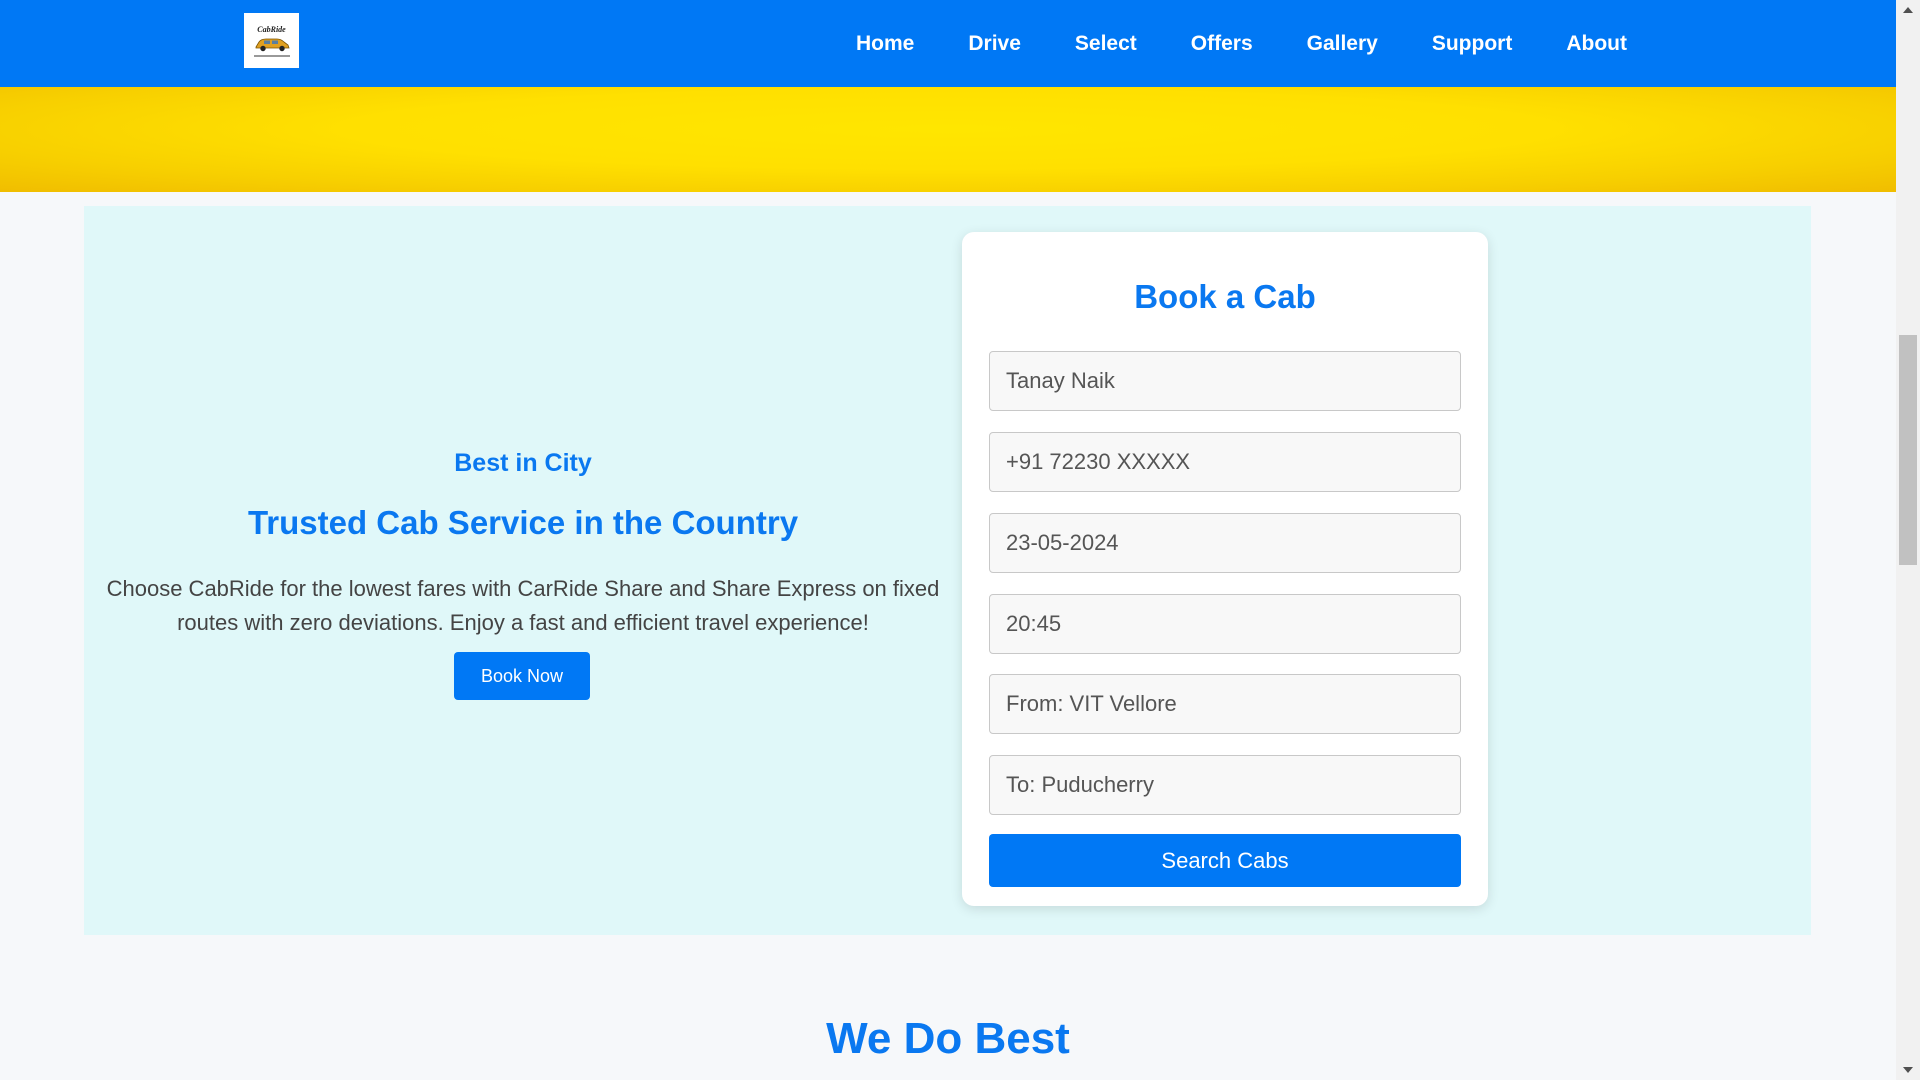 This screenshot has height=1080, width=1920. I want to click on we-do-best-heading: We Do Best, so click(948, 1038).